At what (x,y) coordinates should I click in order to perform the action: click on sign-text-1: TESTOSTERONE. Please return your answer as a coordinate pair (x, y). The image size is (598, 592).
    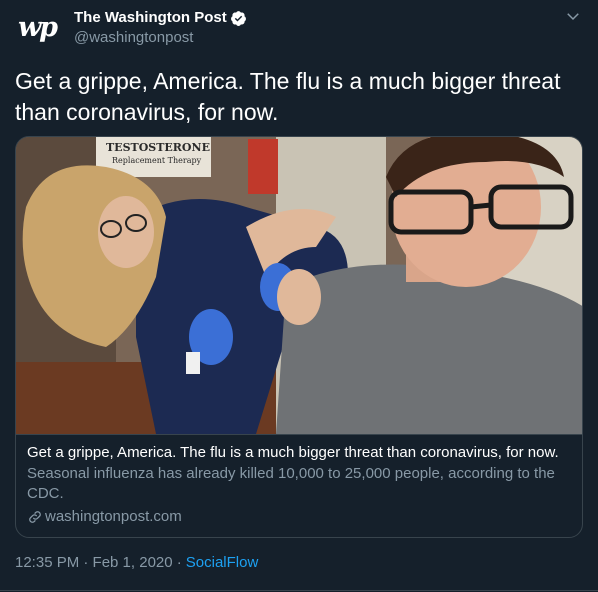
    Looking at the image, I should click on (158, 147).